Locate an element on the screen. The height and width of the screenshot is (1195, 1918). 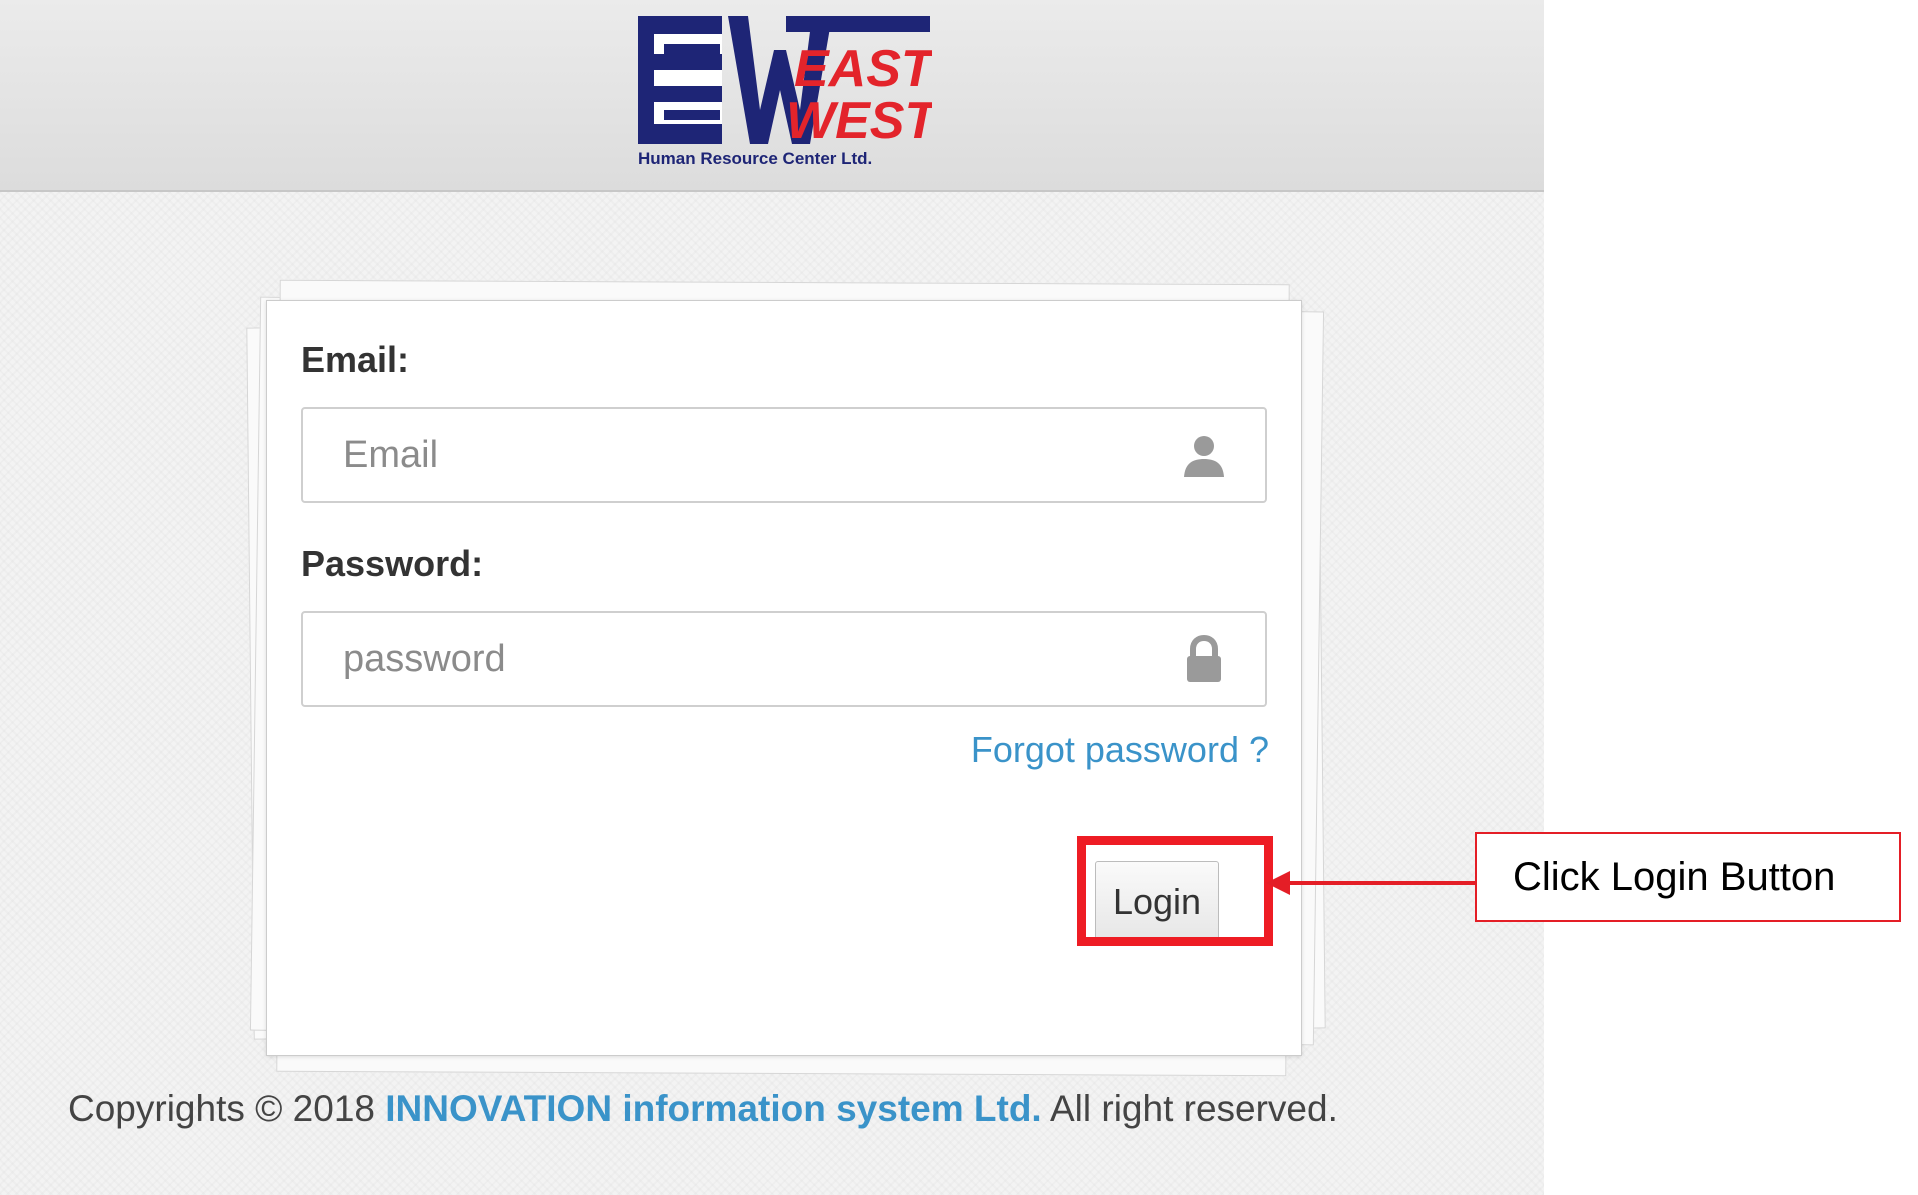
lock-icon is located at coordinates (1204, 658).